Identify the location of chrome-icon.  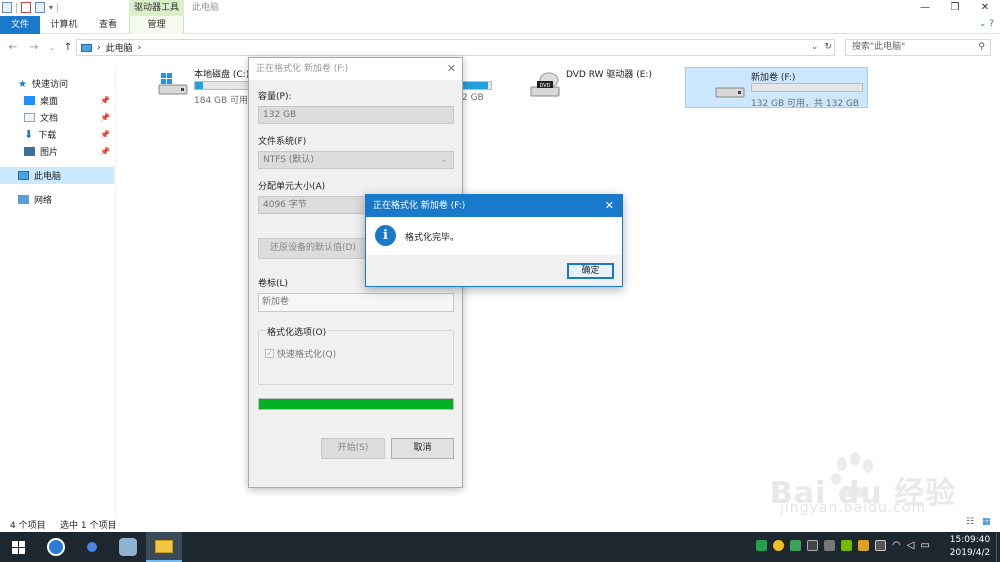
(92, 547).